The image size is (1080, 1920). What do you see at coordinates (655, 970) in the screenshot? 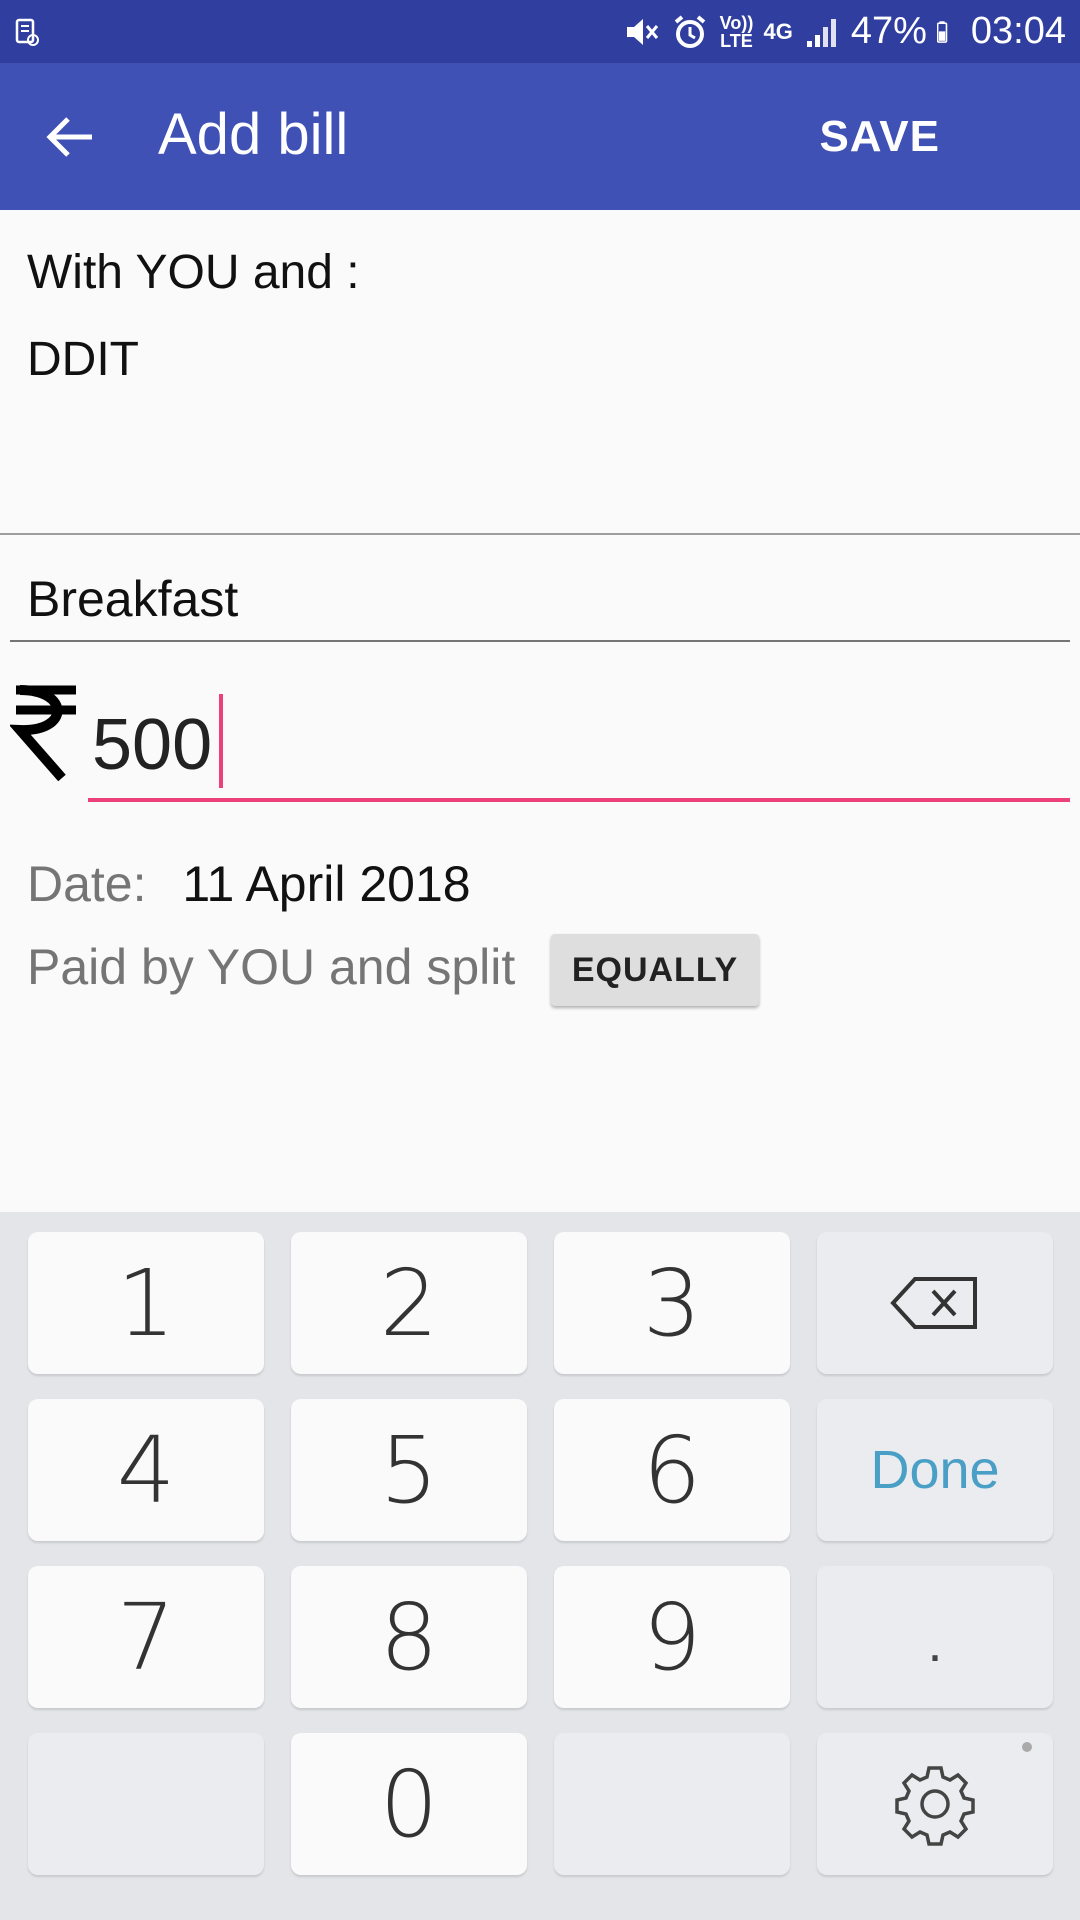
I see `split-equally-button: EQUALLY` at bounding box center [655, 970].